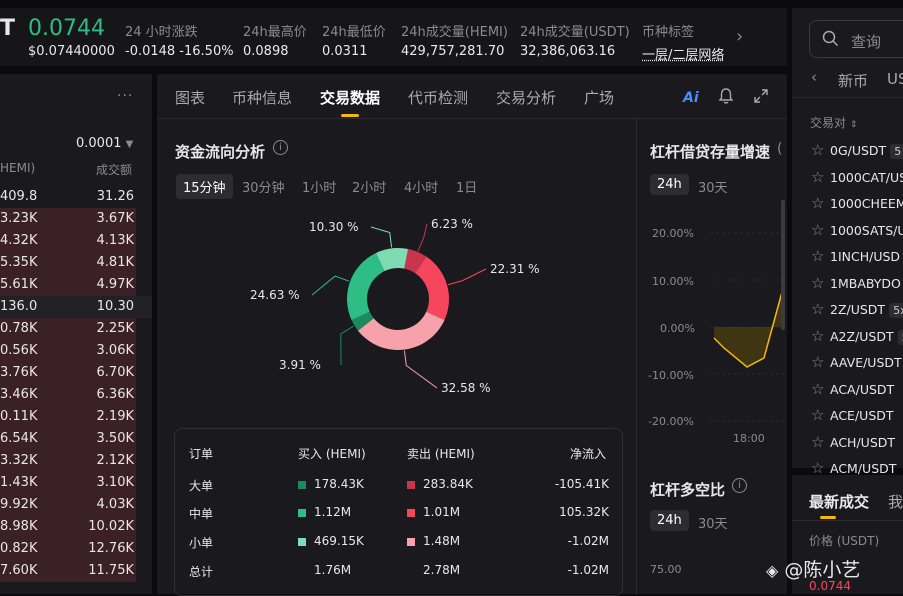 The width and height of the screenshot is (903, 596). I want to click on bell-icon, so click(726, 96).